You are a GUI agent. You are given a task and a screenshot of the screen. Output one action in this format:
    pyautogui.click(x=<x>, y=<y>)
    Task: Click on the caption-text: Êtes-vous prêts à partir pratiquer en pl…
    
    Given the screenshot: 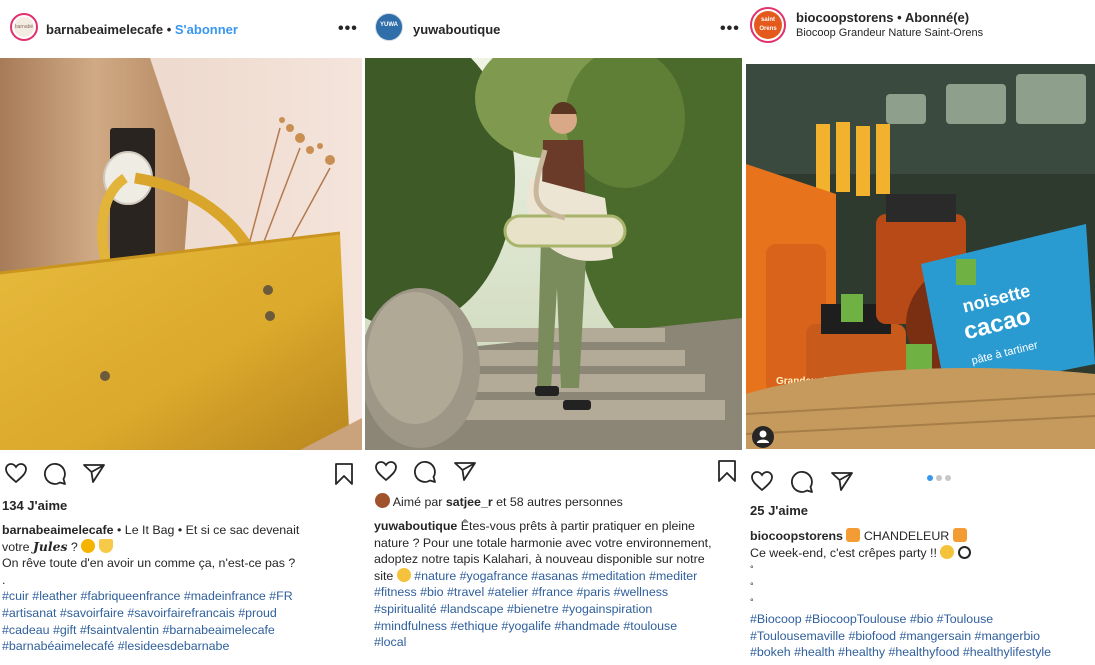 What is the action you would take?
    pyautogui.click(x=577, y=526)
    